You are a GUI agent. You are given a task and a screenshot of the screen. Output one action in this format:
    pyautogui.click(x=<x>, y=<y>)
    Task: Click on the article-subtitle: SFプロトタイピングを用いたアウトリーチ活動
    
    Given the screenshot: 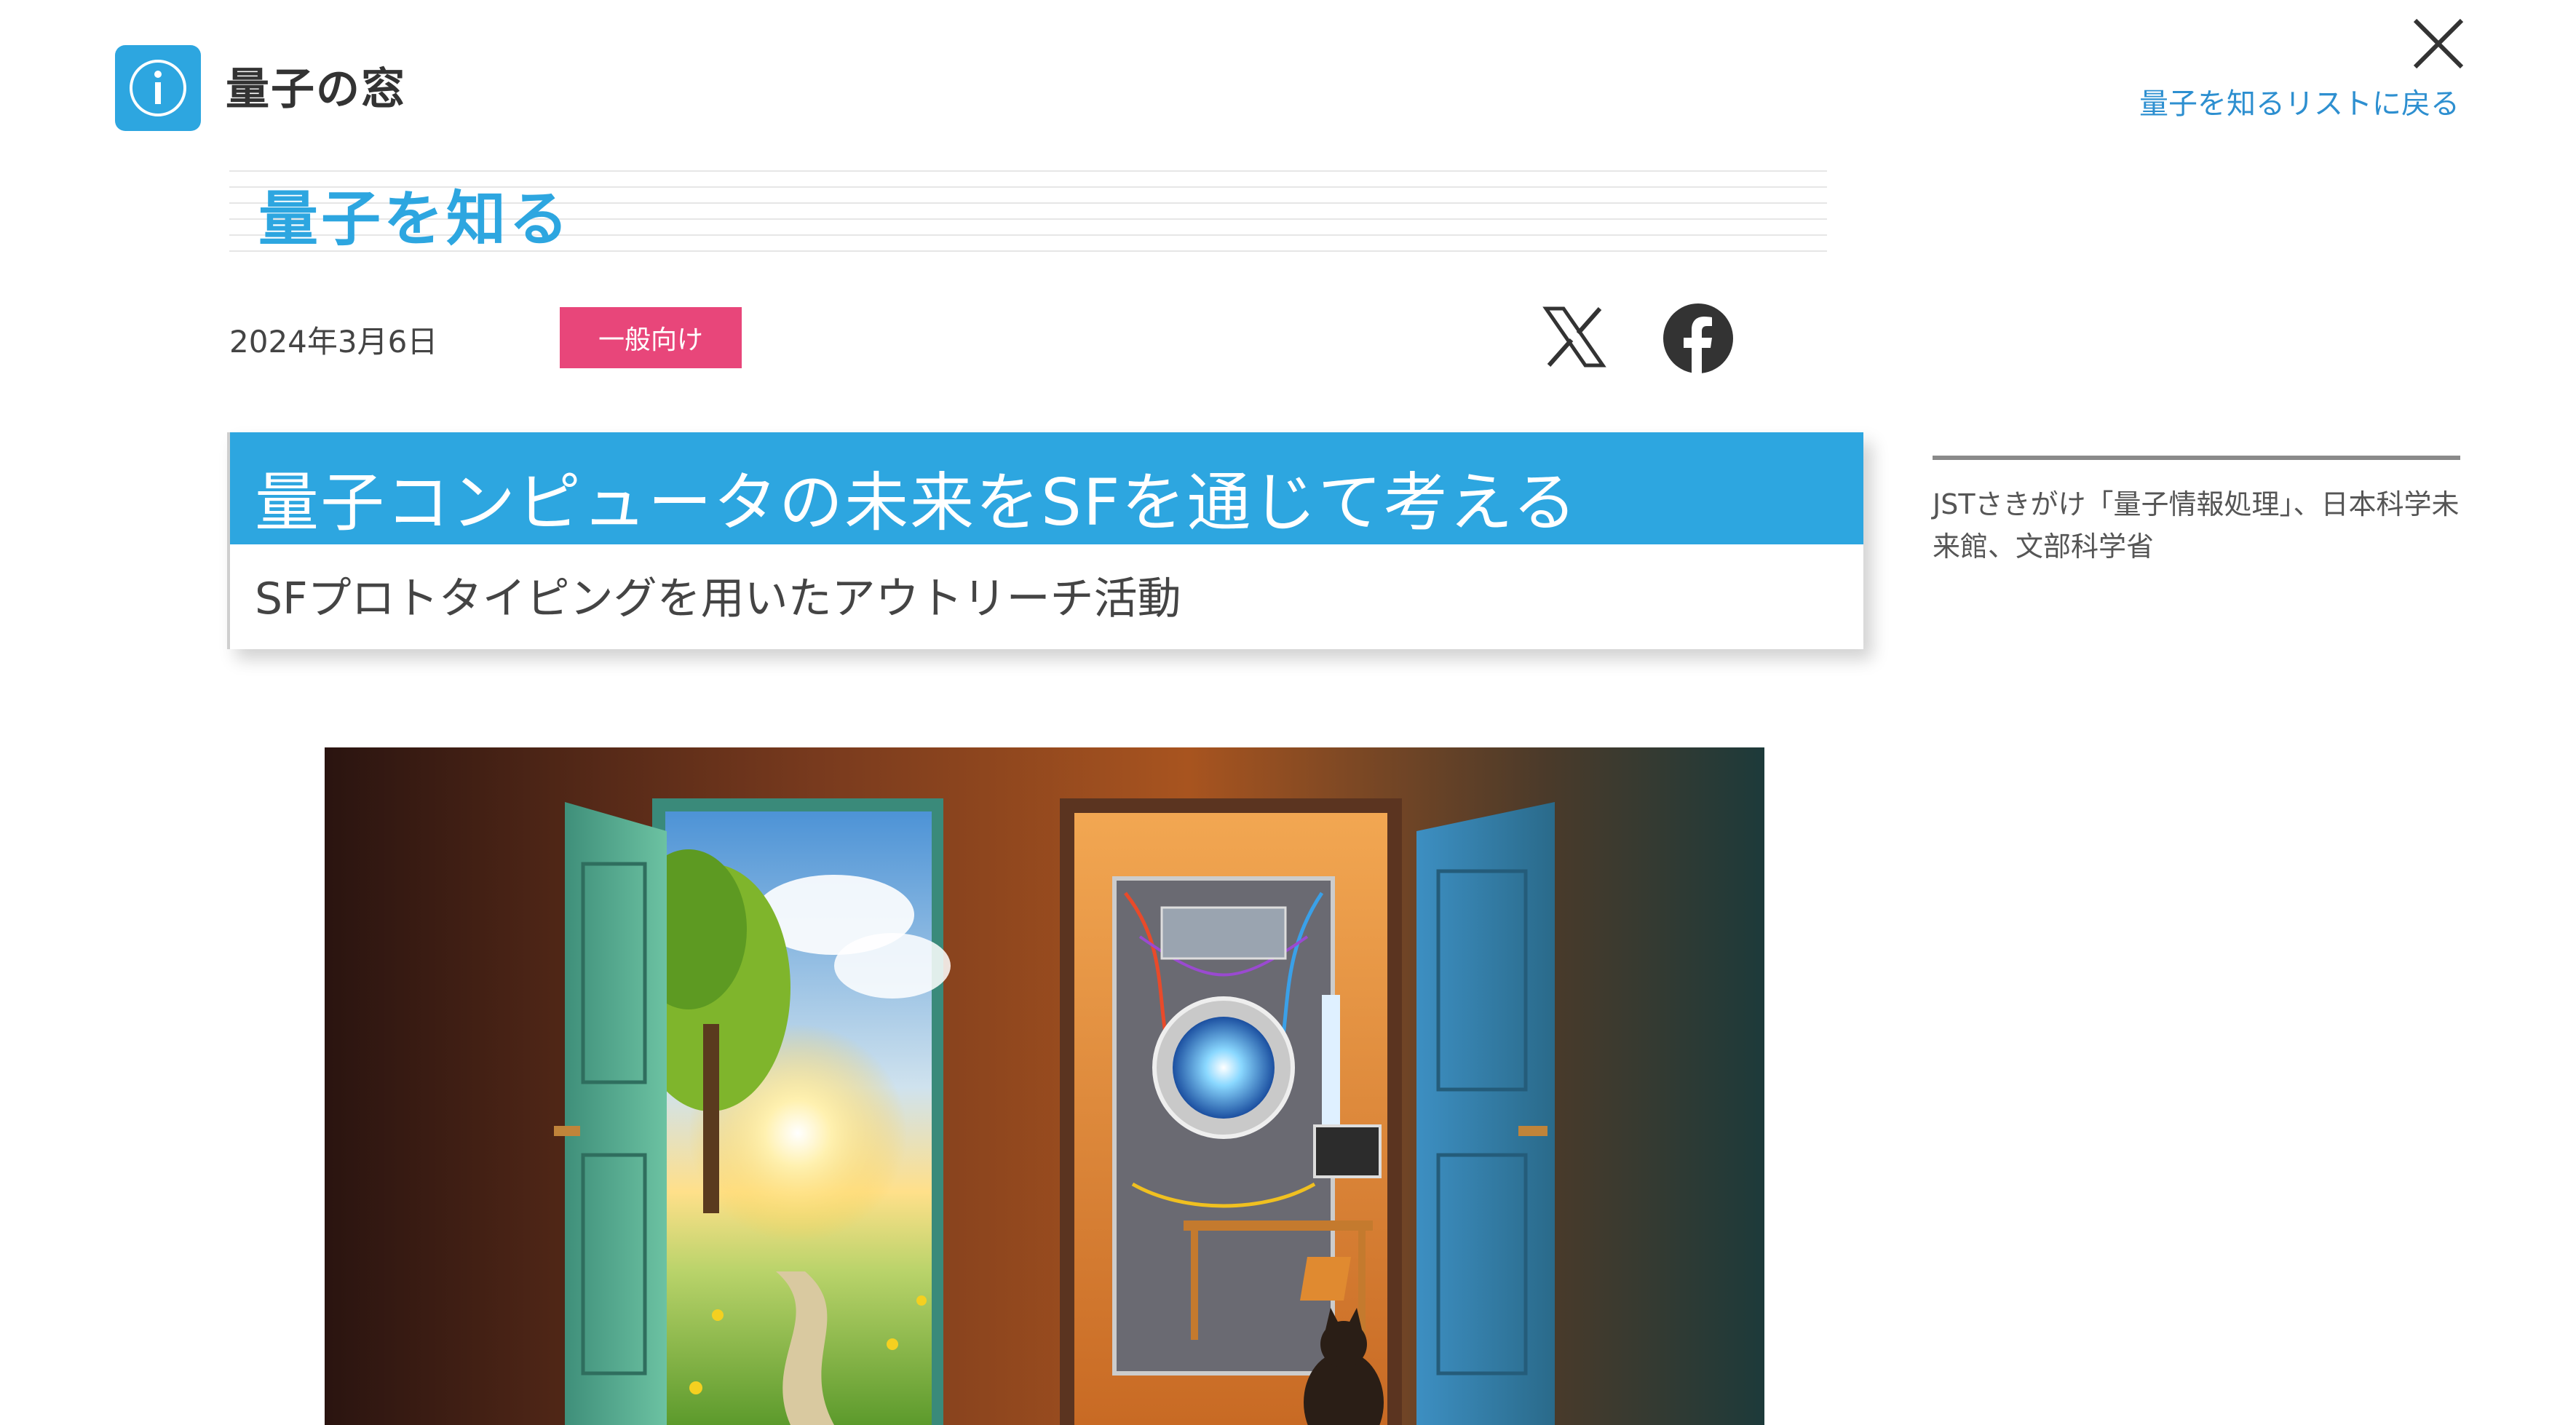 What is the action you would take?
    pyautogui.click(x=718, y=598)
    